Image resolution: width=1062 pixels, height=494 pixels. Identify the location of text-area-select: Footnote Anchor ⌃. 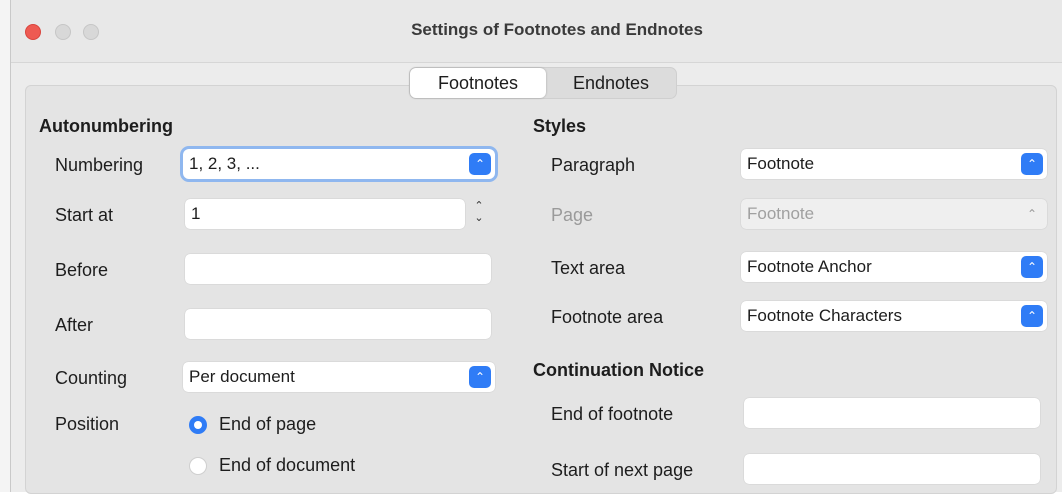
(894, 267).